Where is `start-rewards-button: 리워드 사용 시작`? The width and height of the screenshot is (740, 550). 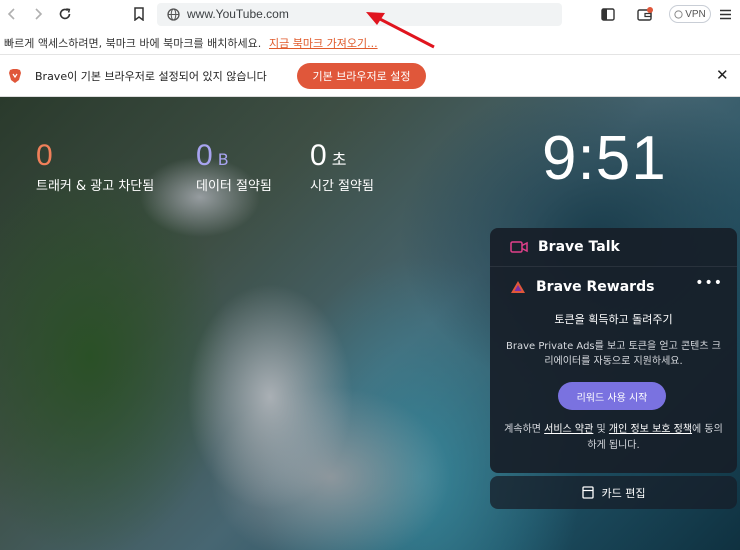
start-rewards-button: 리워드 사용 시작 is located at coordinates (612, 396).